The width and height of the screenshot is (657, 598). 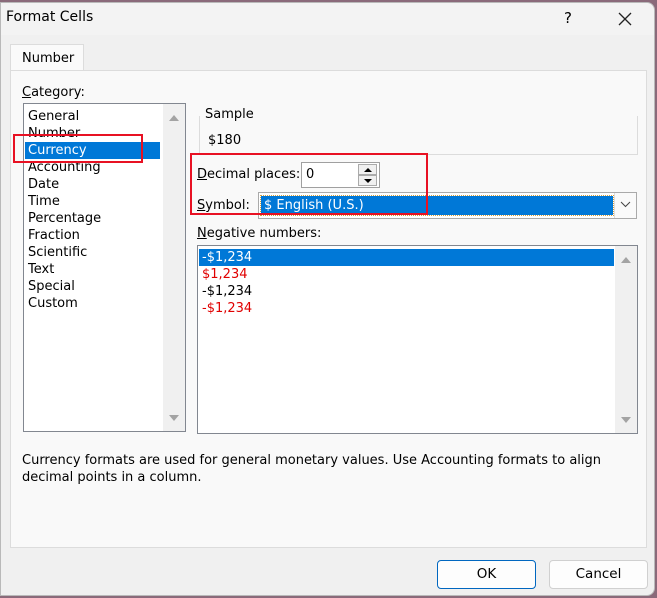 I want to click on category-item-text: Text, so click(x=92, y=269).